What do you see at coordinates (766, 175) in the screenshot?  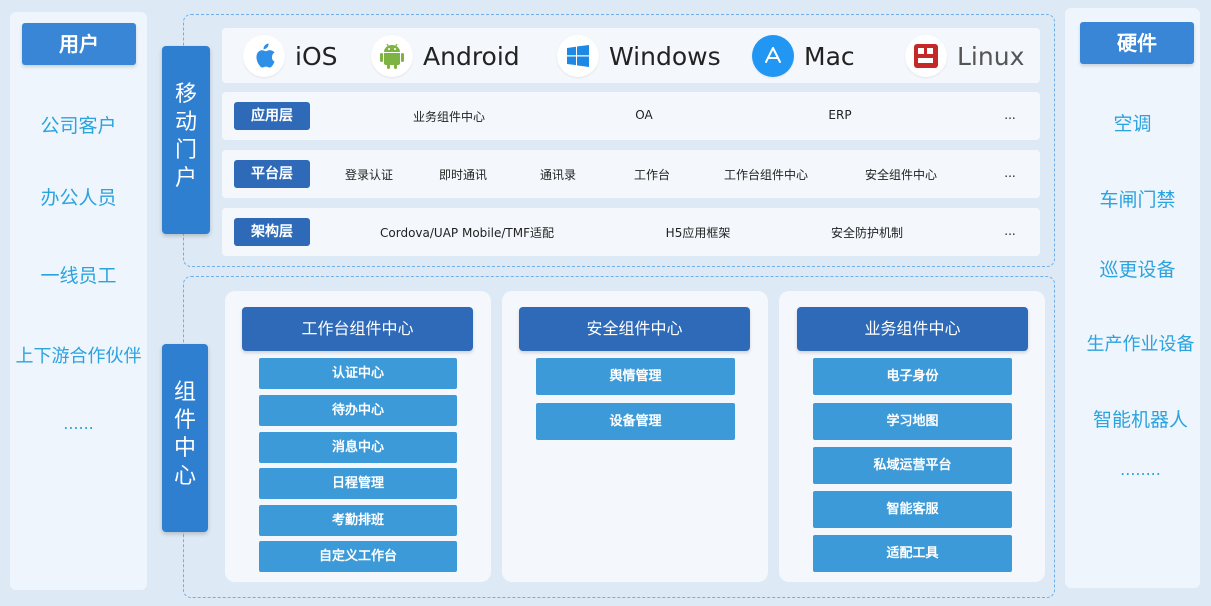 I see `layer-item: 工作台组件中心` at bounding box center [766, 175].